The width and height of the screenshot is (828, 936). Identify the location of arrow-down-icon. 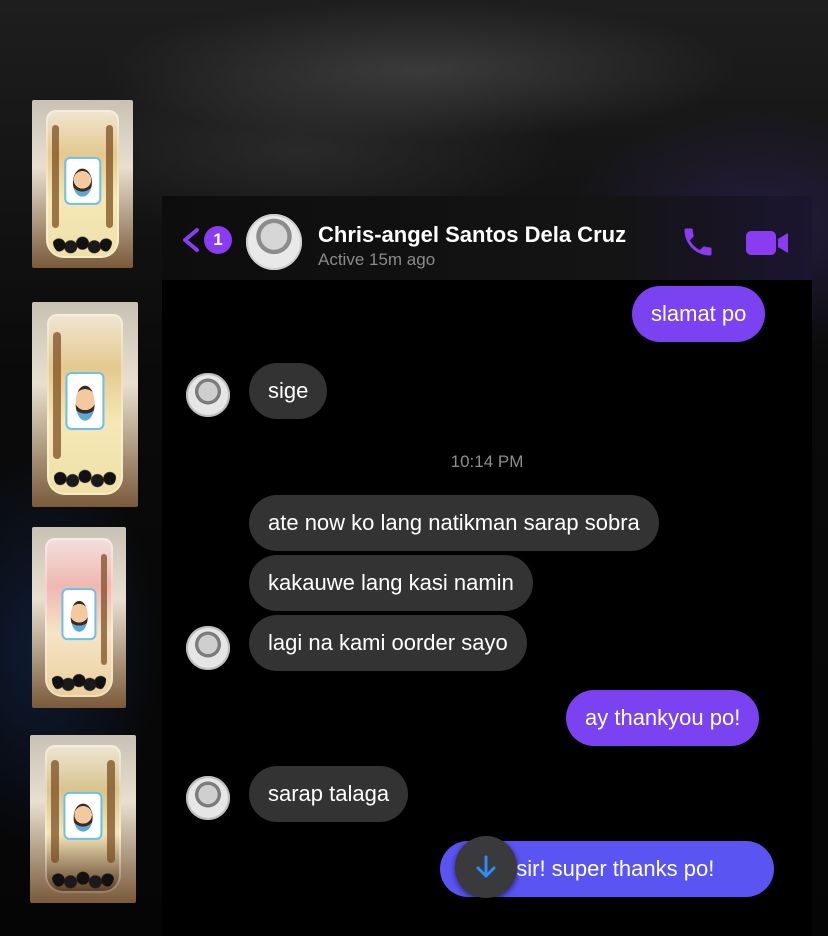
(486, 866).